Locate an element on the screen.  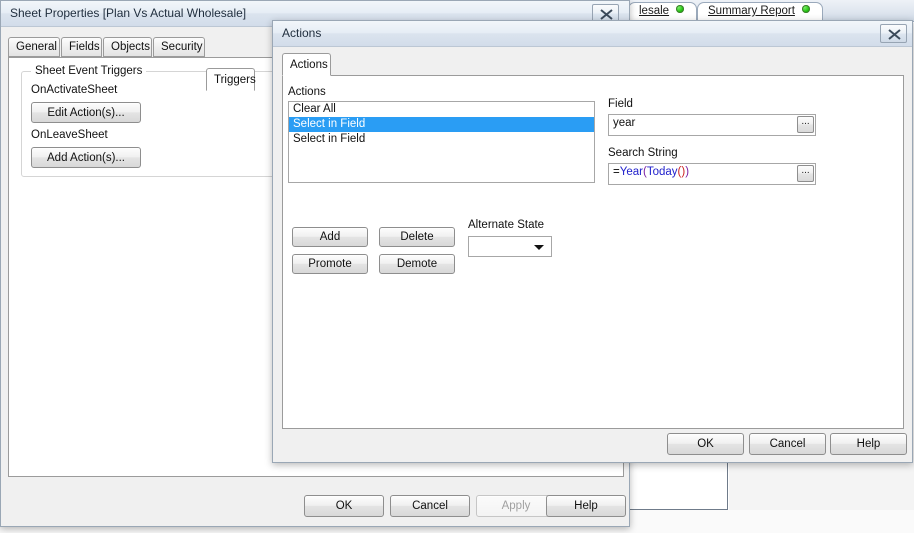
button-label: Delete is located at coordinates (417, 237).